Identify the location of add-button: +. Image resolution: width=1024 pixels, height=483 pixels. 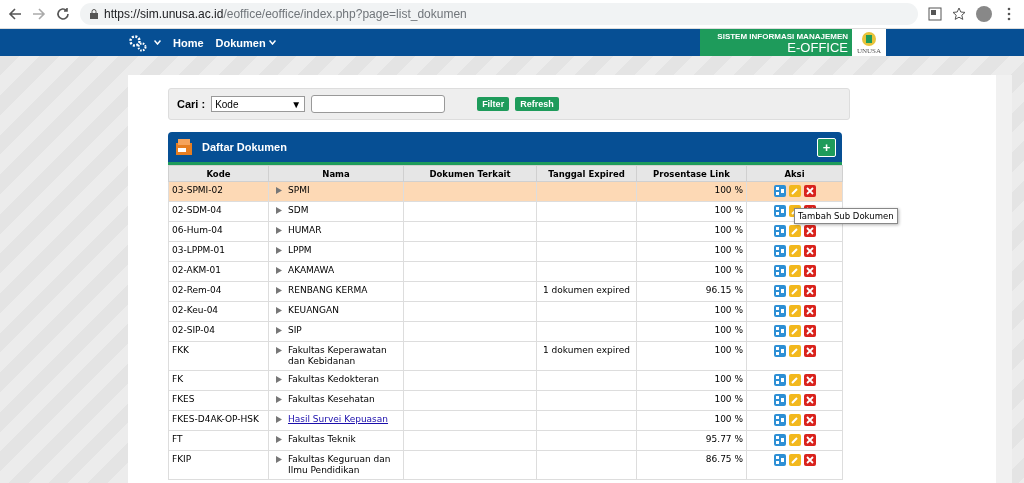
(826, 147).